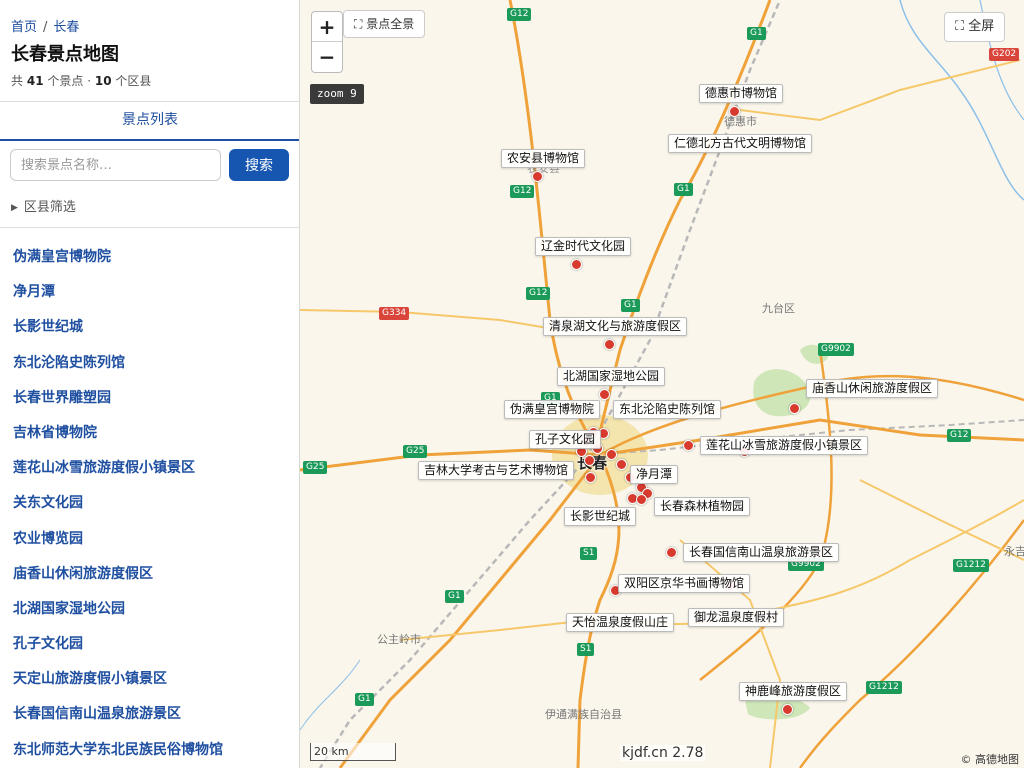 This screenshot has width=1024, height=768. I want to click on poi-list-item: 东北沦陷史陈列馆, so click(149, 363).